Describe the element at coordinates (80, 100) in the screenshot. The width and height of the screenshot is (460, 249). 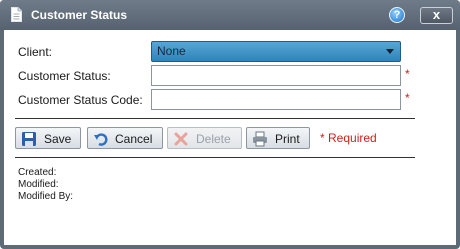
I see `customer-status-code-label: Customer Status Code:` at that location.